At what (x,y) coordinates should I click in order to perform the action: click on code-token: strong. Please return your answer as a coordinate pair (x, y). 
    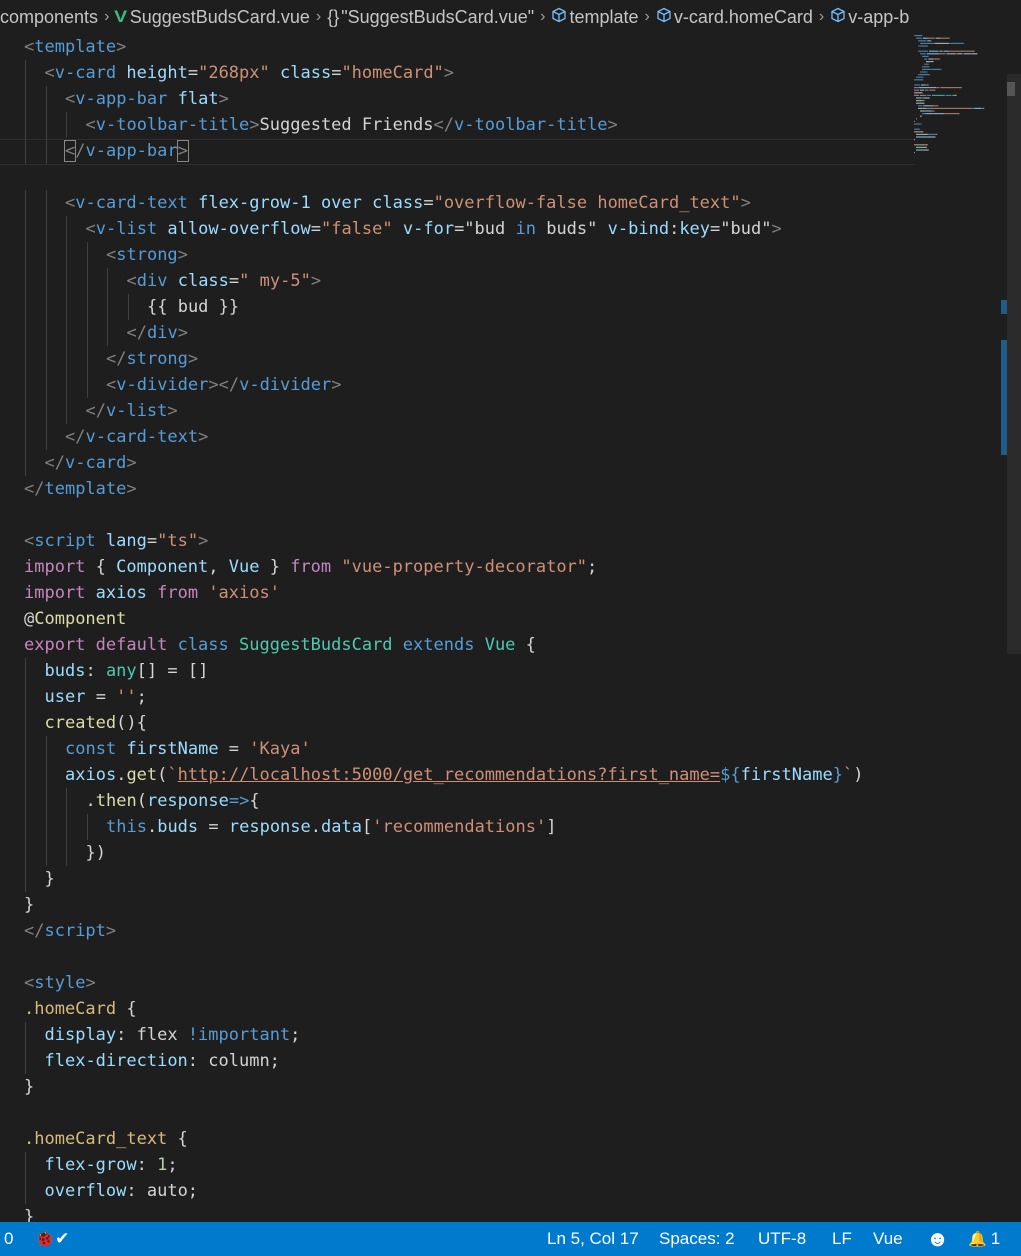
    Looking at the image, I should click on (157, 359).